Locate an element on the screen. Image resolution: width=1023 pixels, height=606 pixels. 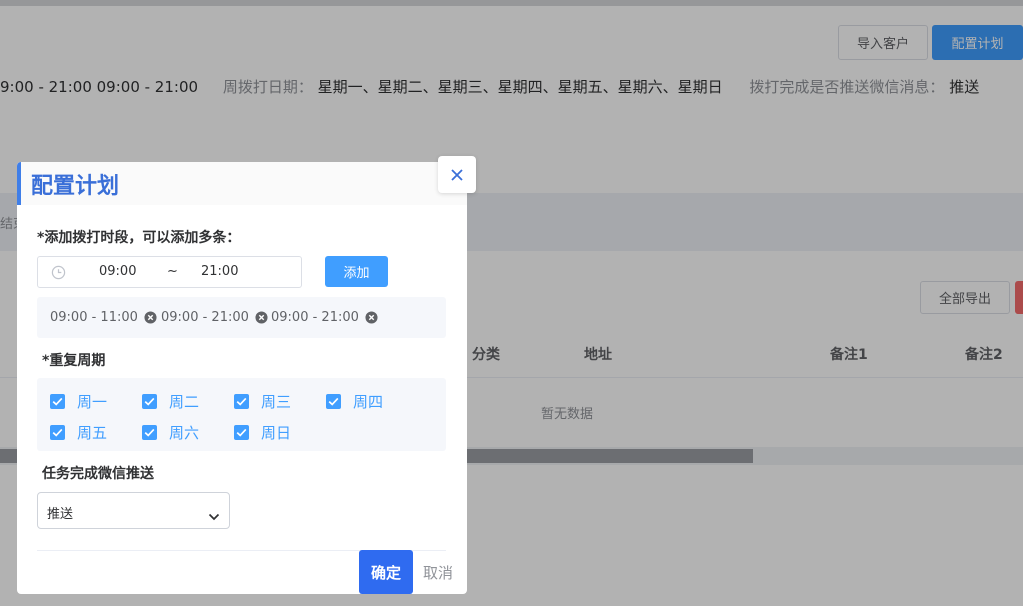
add-time-button: 添加 is located at coordinates (356, 271).